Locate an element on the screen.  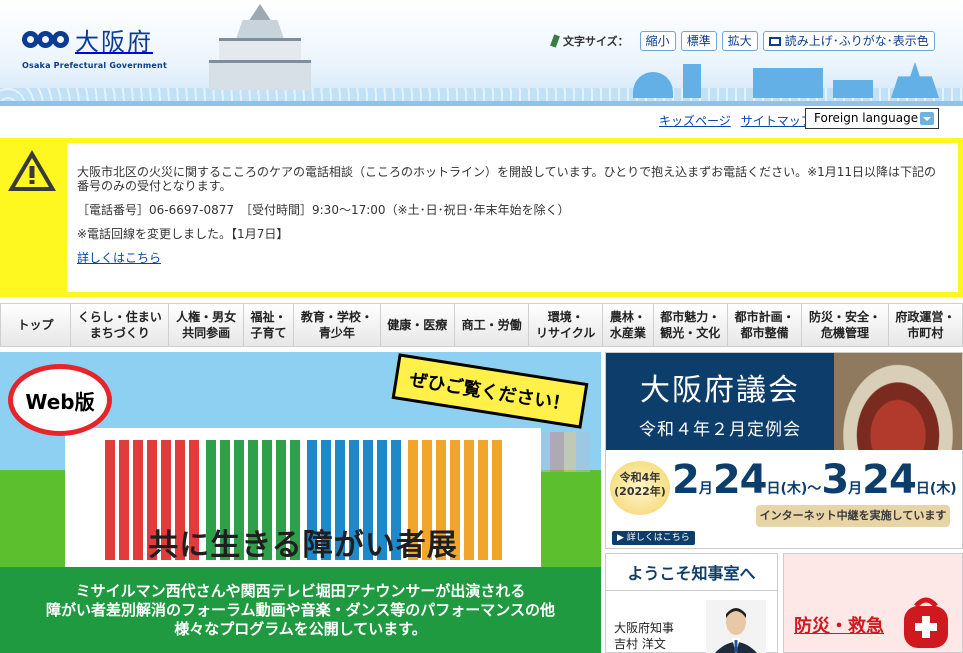
nav-item-5: 健康・医療 is located at coordinates (418, 325).